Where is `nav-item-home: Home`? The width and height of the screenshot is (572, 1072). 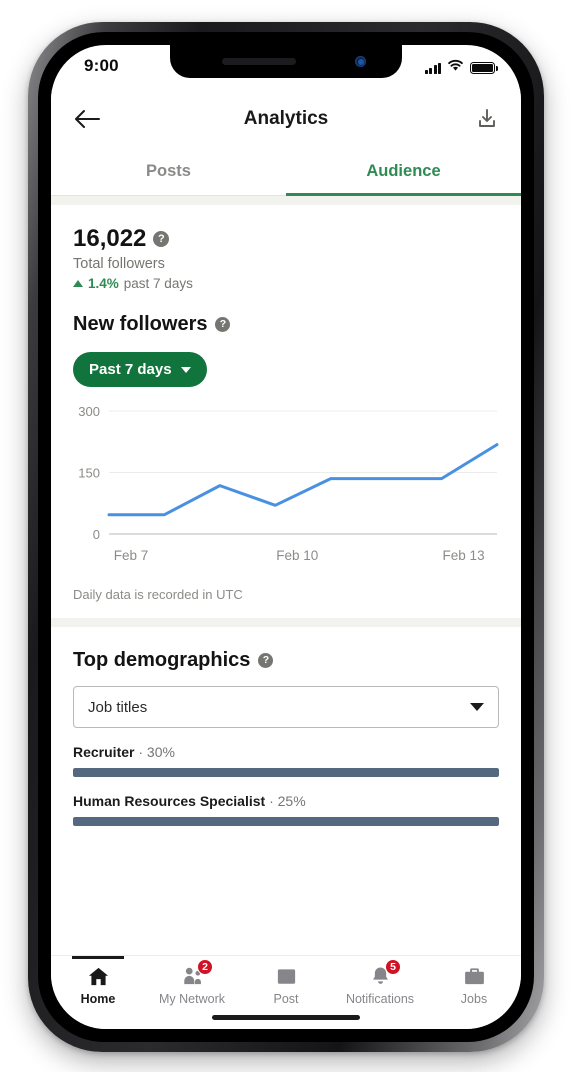 nav-item-home: Home is located at coordinates (98, 985).